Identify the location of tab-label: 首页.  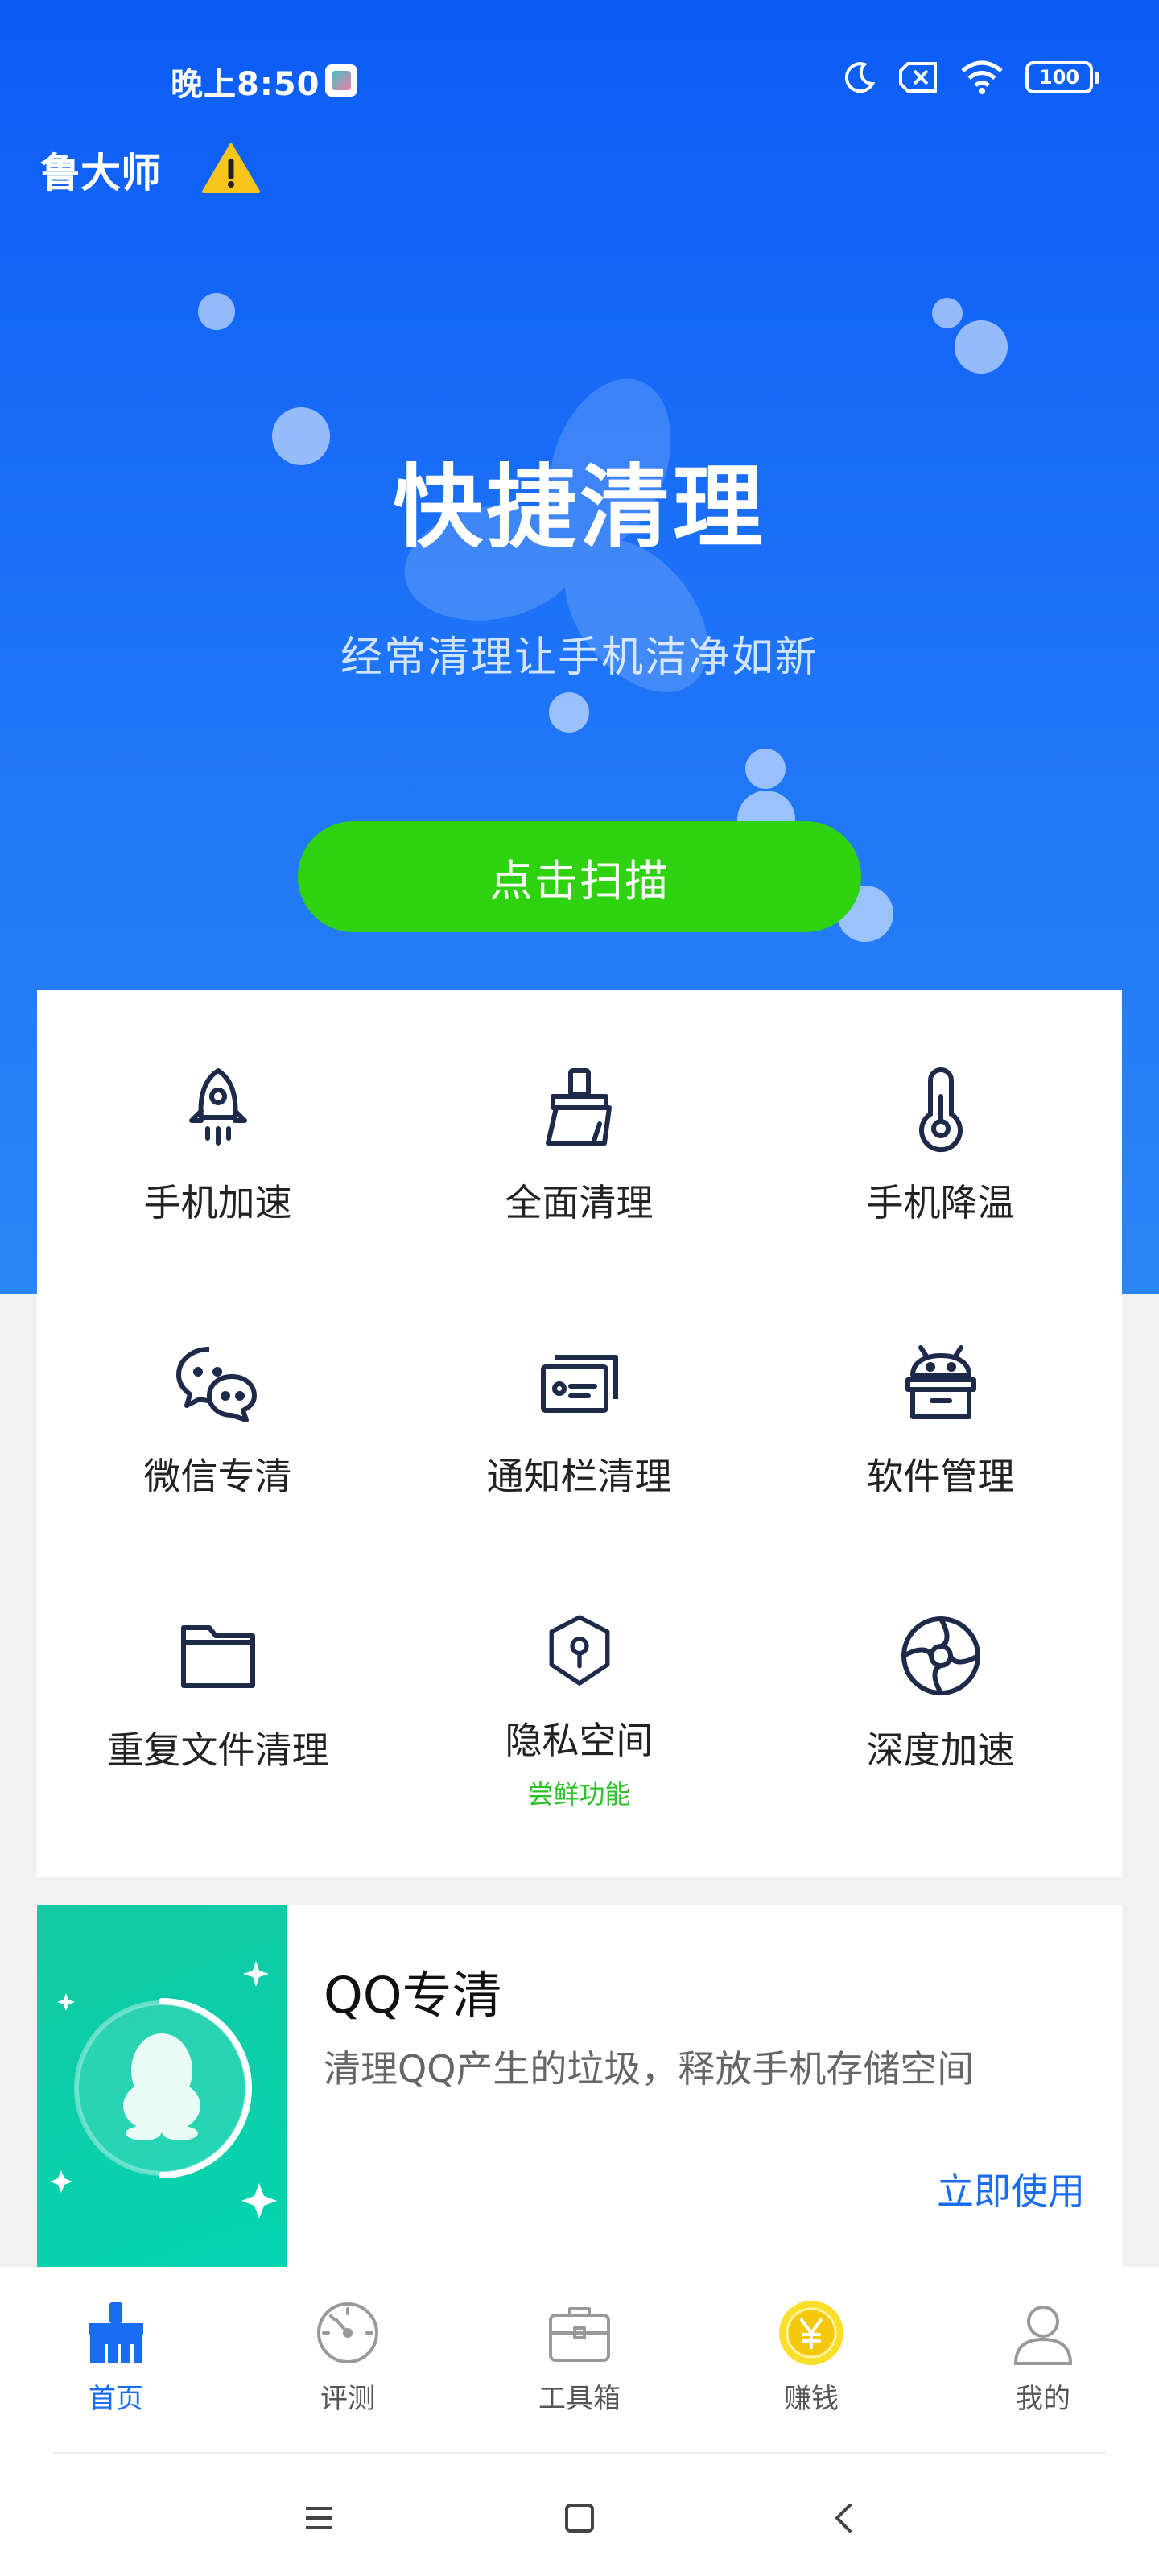
(116, 2399).